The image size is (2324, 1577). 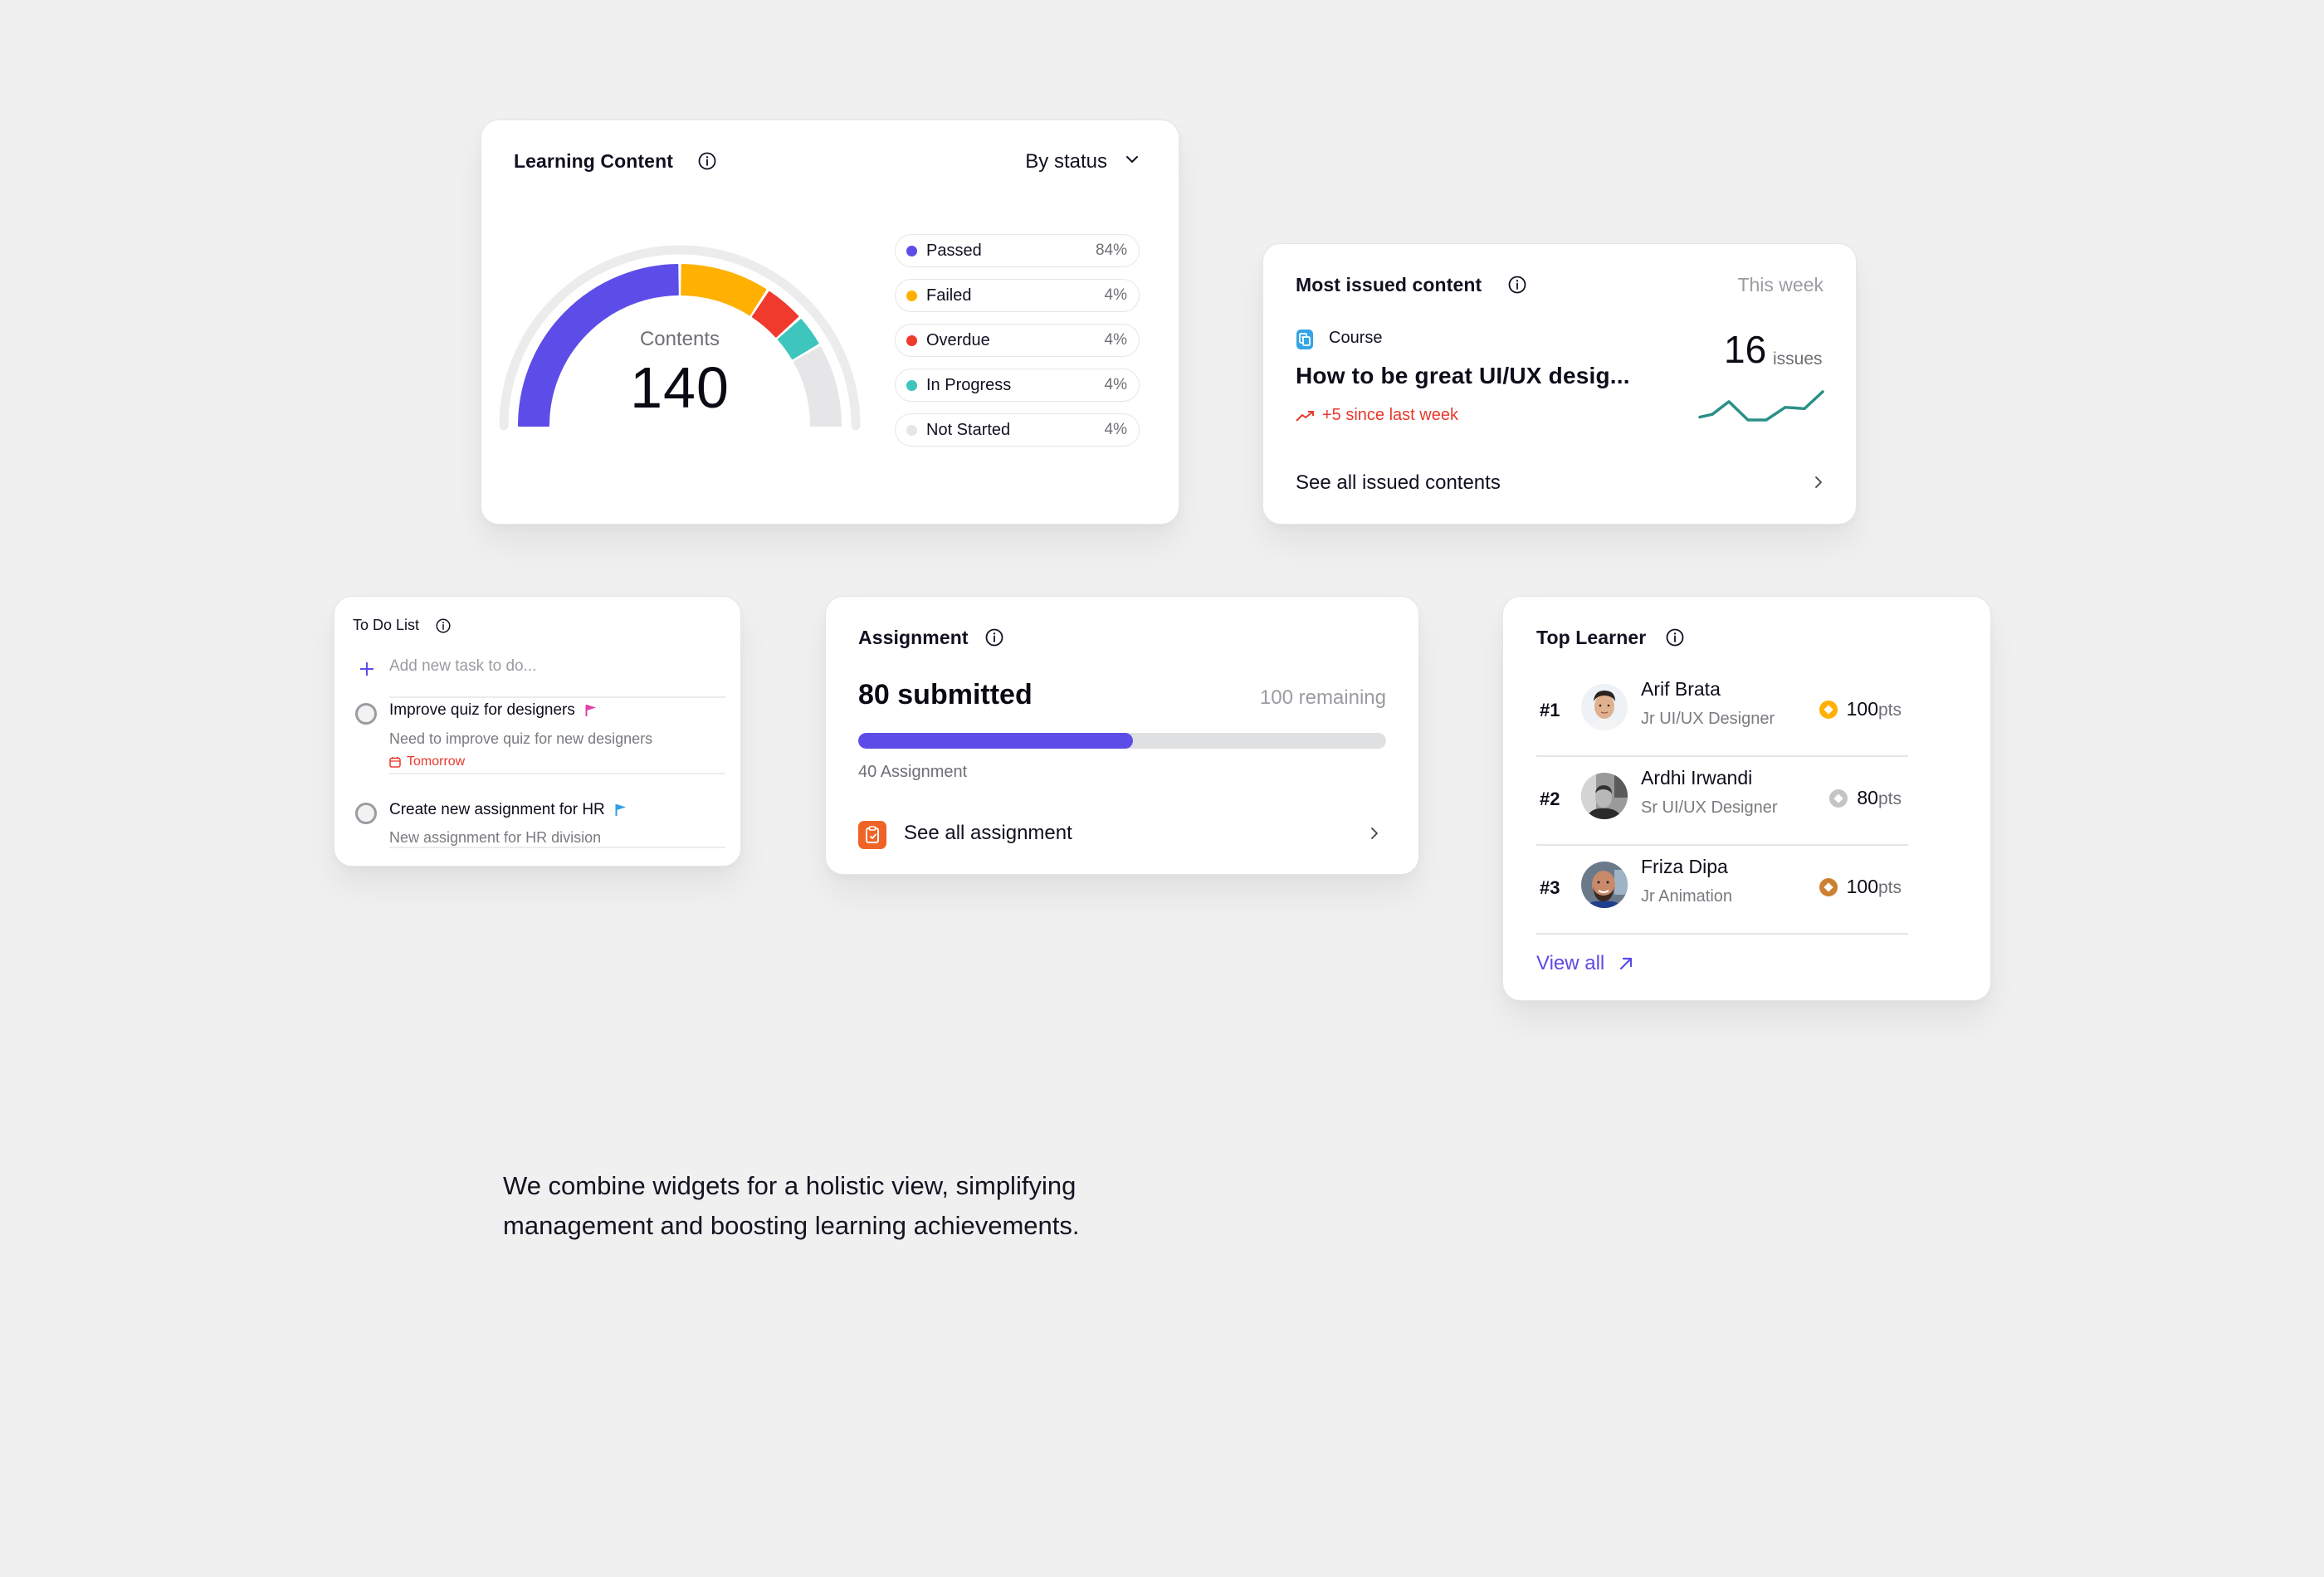 I want to click on chevron-down-icon, so click(x=1132, y=159).